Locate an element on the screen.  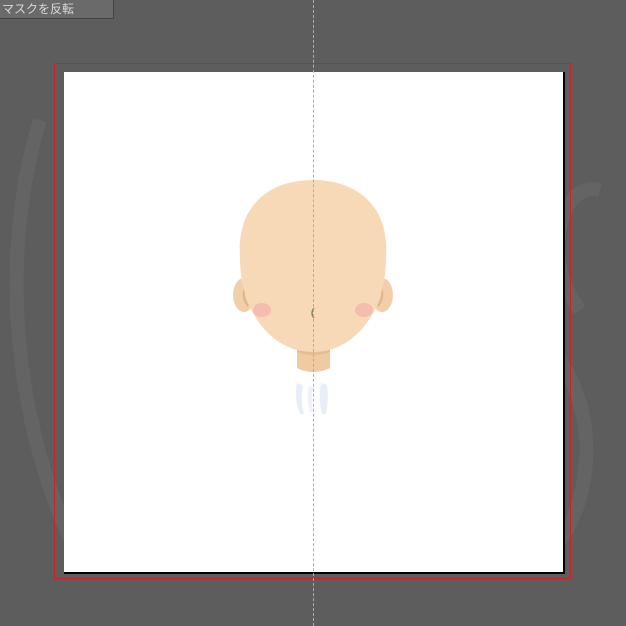
collar is located at coordinates (312, 398).